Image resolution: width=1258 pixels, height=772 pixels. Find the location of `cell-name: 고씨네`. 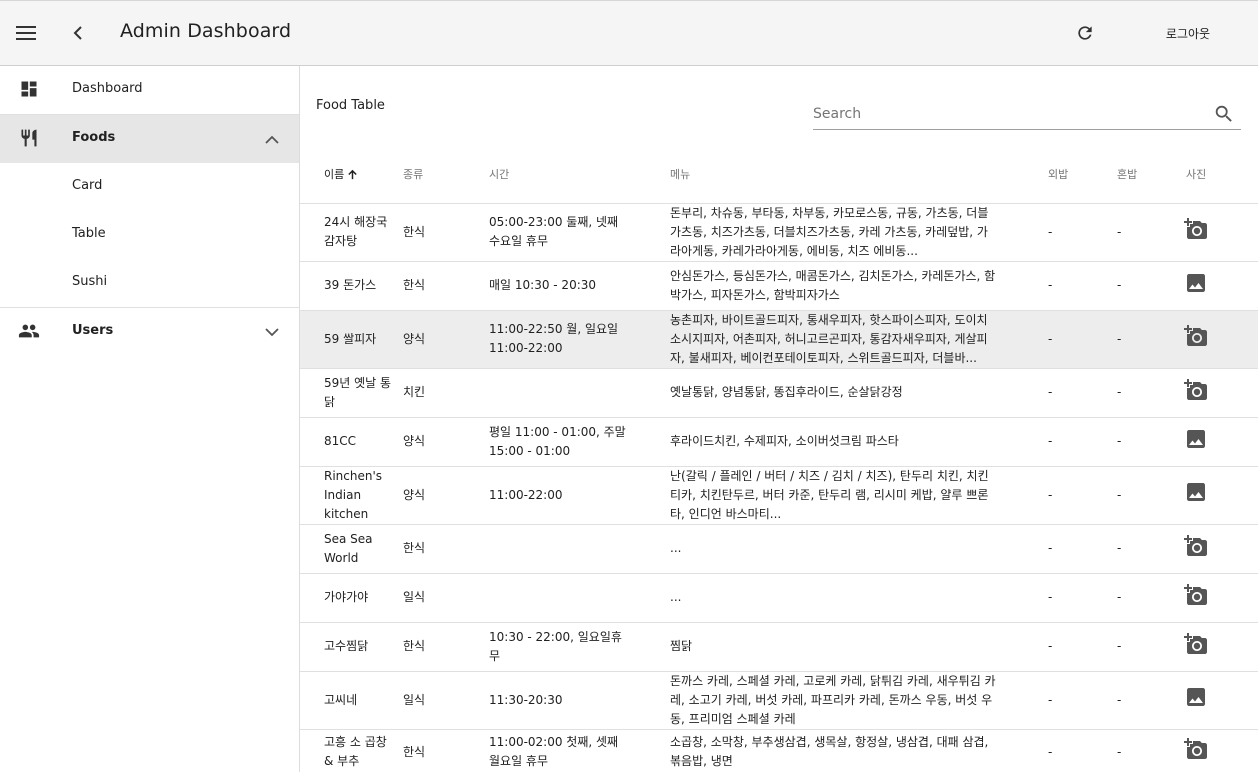

cell-name: 고씨네 is located at coordinates (351, 700).